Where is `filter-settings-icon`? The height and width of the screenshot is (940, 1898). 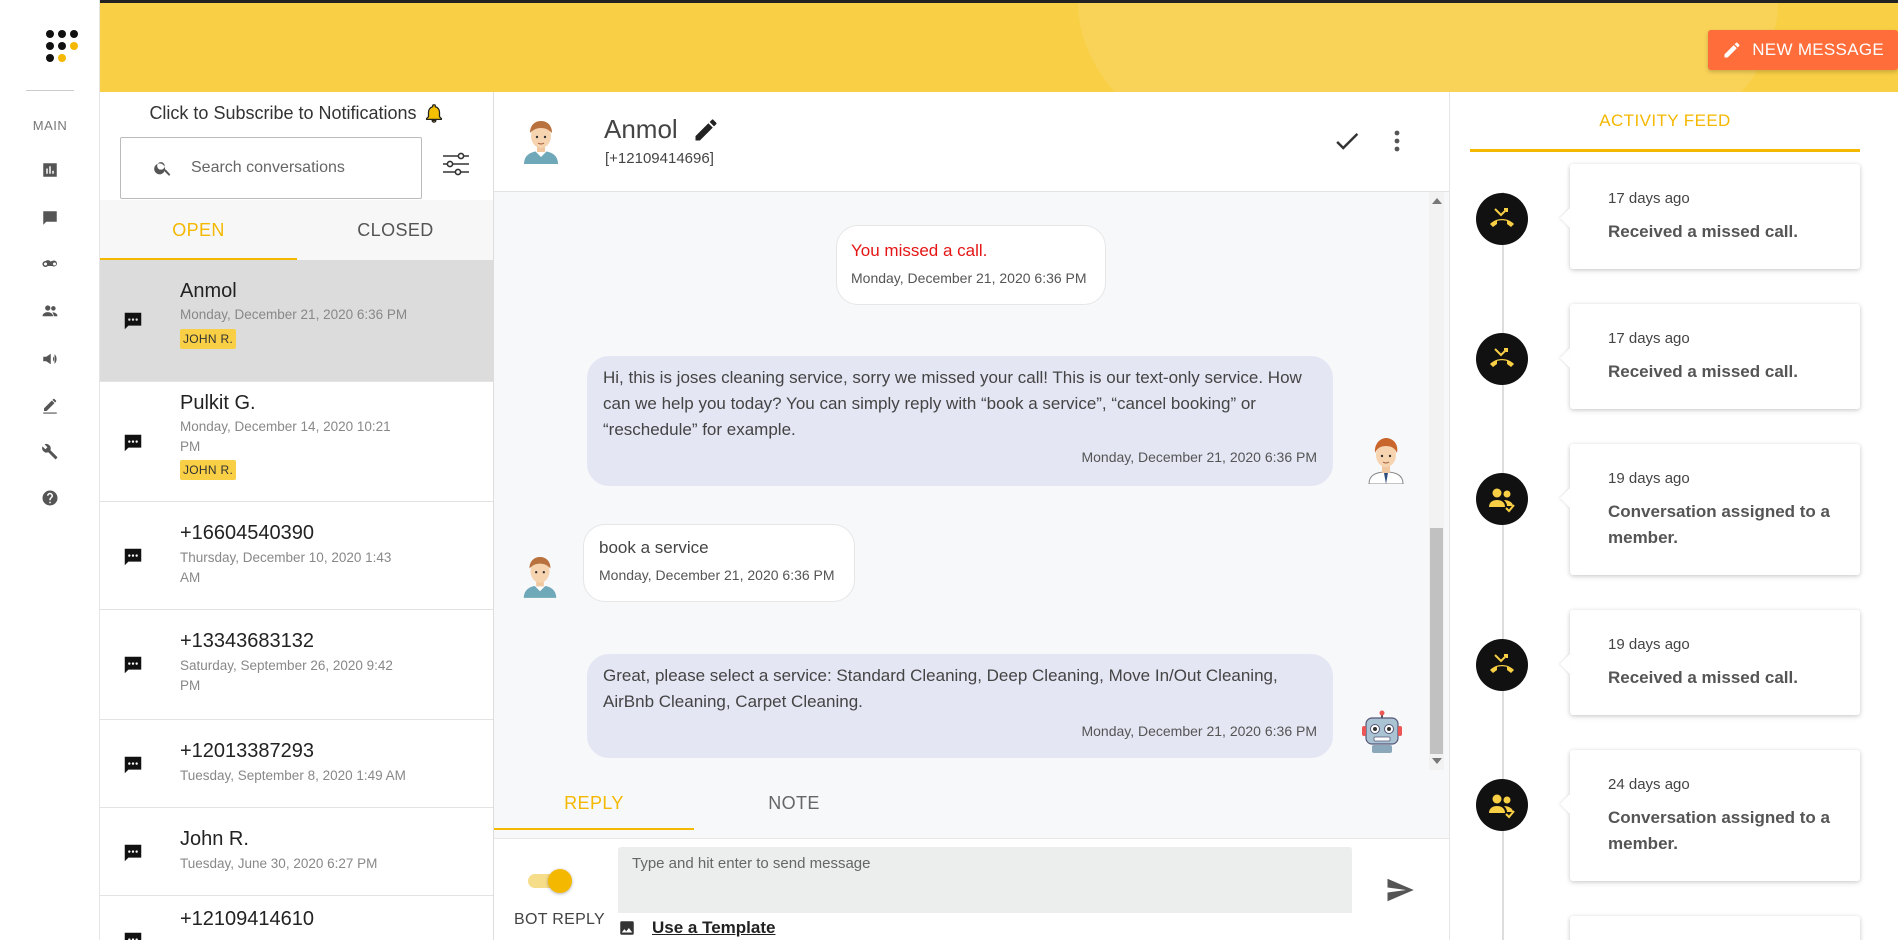 filter-settings-icon is located at coordinates (456, 164).